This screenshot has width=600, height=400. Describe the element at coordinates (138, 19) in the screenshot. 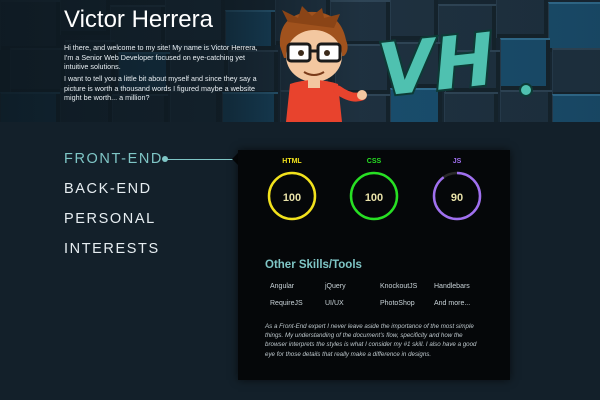

I see `site-title: Victor Herrera` at that location.